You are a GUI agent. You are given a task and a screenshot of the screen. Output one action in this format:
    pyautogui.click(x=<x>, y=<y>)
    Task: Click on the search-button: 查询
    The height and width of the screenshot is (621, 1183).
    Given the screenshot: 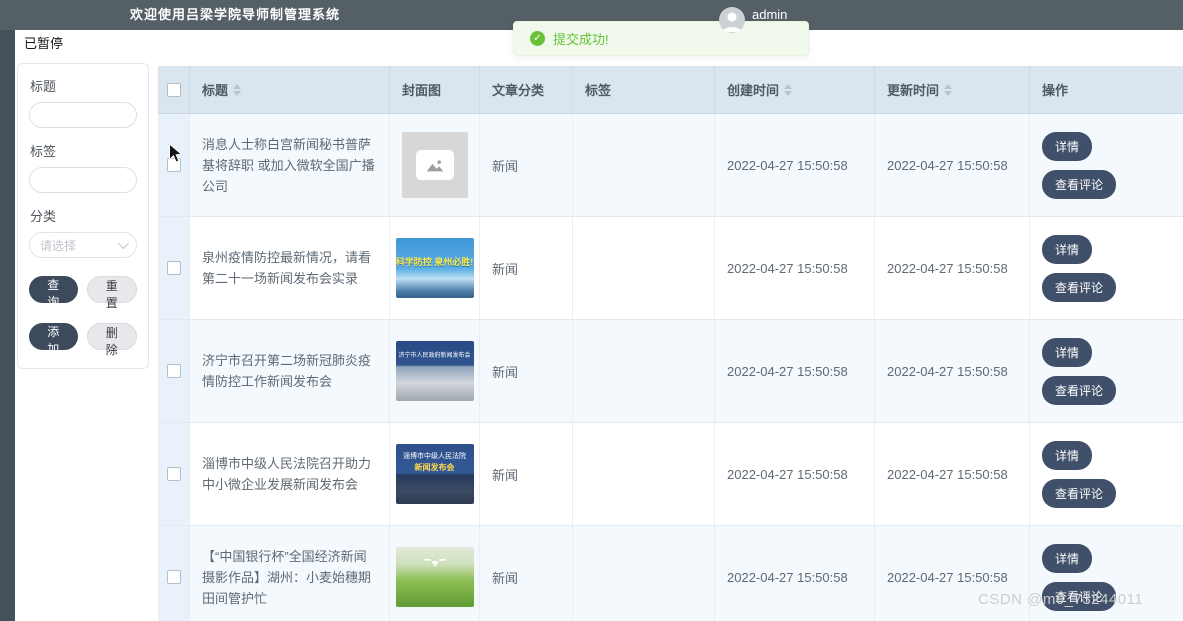 What is the action you would take?
    pyautogui.click(x=53, y=292)
    